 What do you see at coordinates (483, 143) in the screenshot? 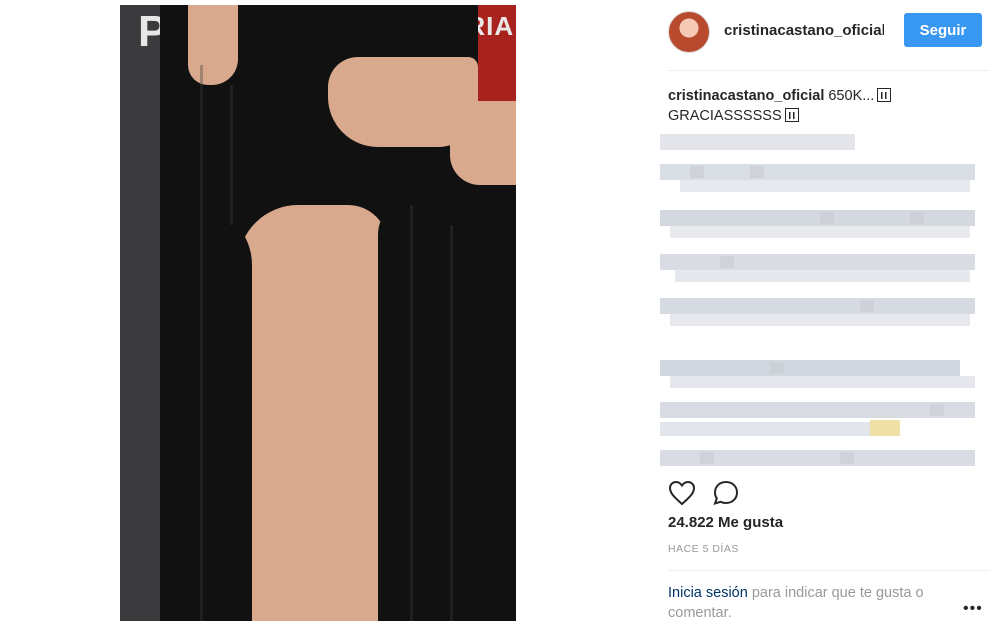
I see `forearm` at bounding box center [483, 143].